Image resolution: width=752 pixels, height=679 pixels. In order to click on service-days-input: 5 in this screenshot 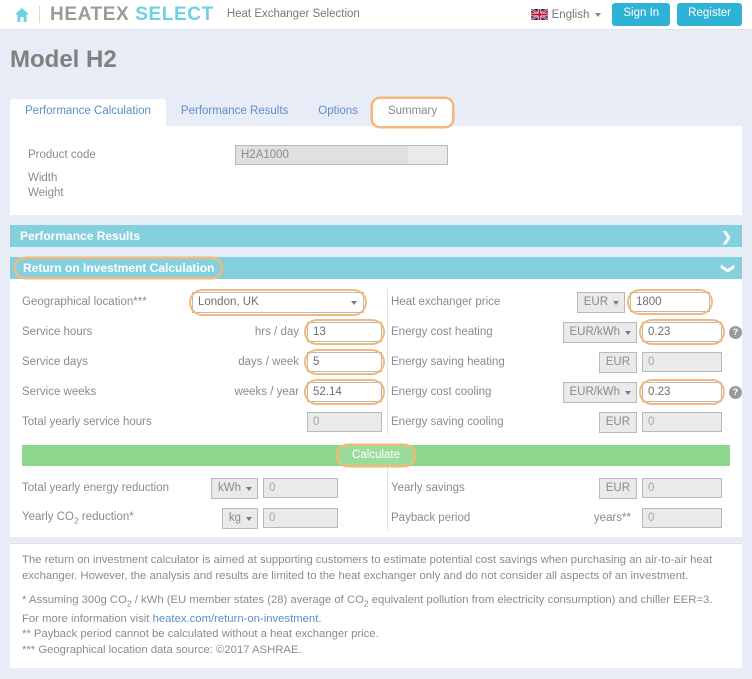, I will do `click(344, 362)`.